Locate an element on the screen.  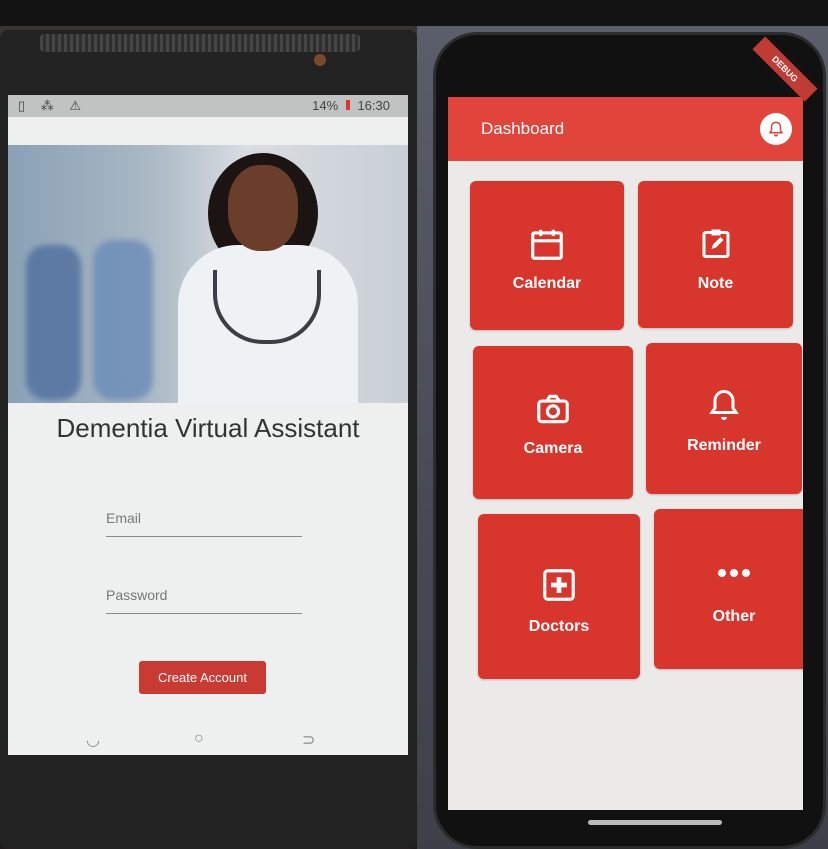
android-nav-bar: ◡ ○ ⊃ is located at coordinates (200, 745).